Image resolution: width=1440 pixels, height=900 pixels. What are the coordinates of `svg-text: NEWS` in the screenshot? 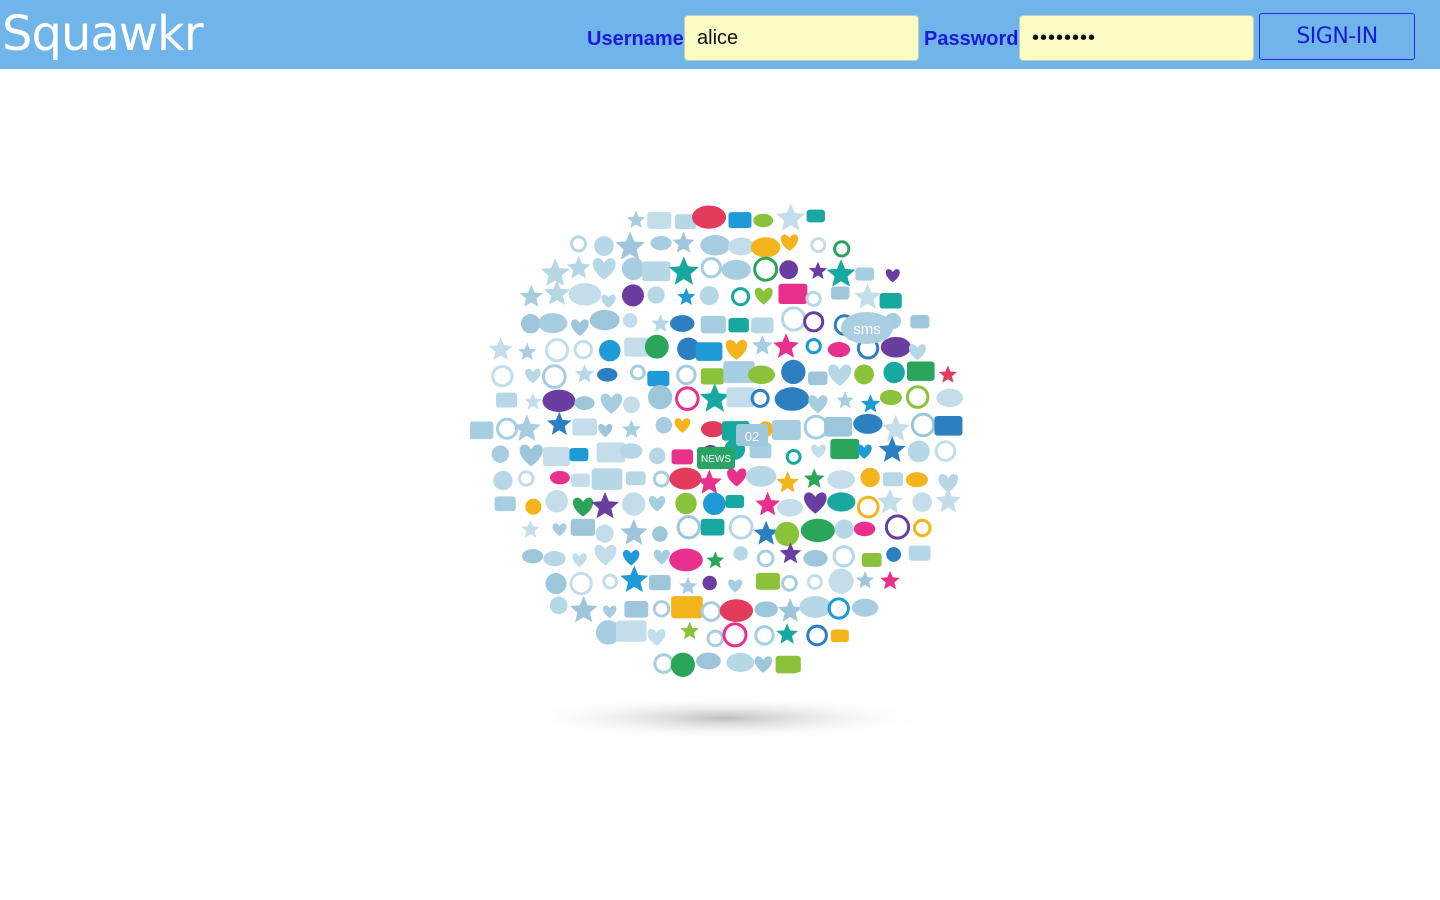 It's located at (716, 459).